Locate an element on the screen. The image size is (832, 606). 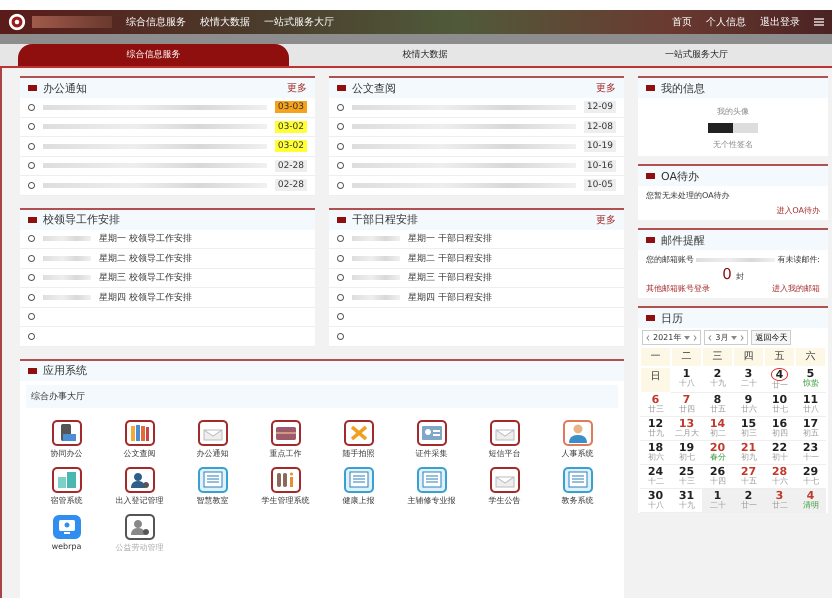
calendar-day: 11 廿八 is located at coordinates (810, 405).